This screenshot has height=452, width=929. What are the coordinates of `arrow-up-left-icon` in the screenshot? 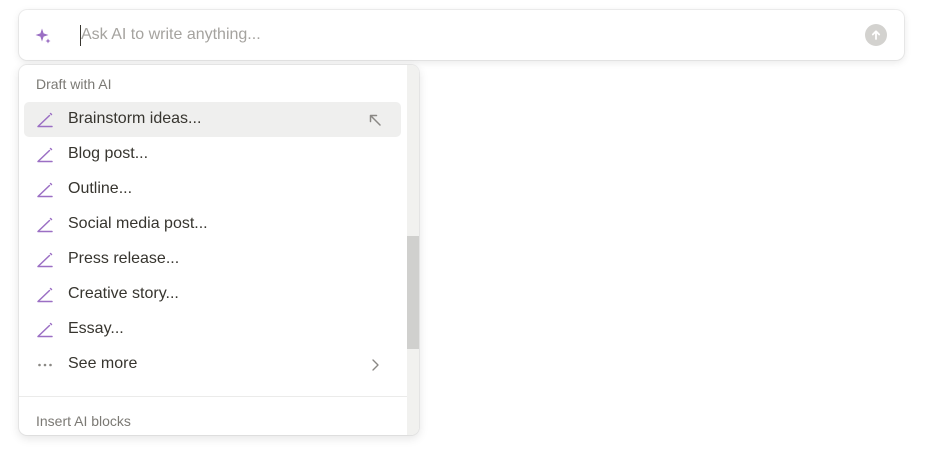 It's located at (375, 120).